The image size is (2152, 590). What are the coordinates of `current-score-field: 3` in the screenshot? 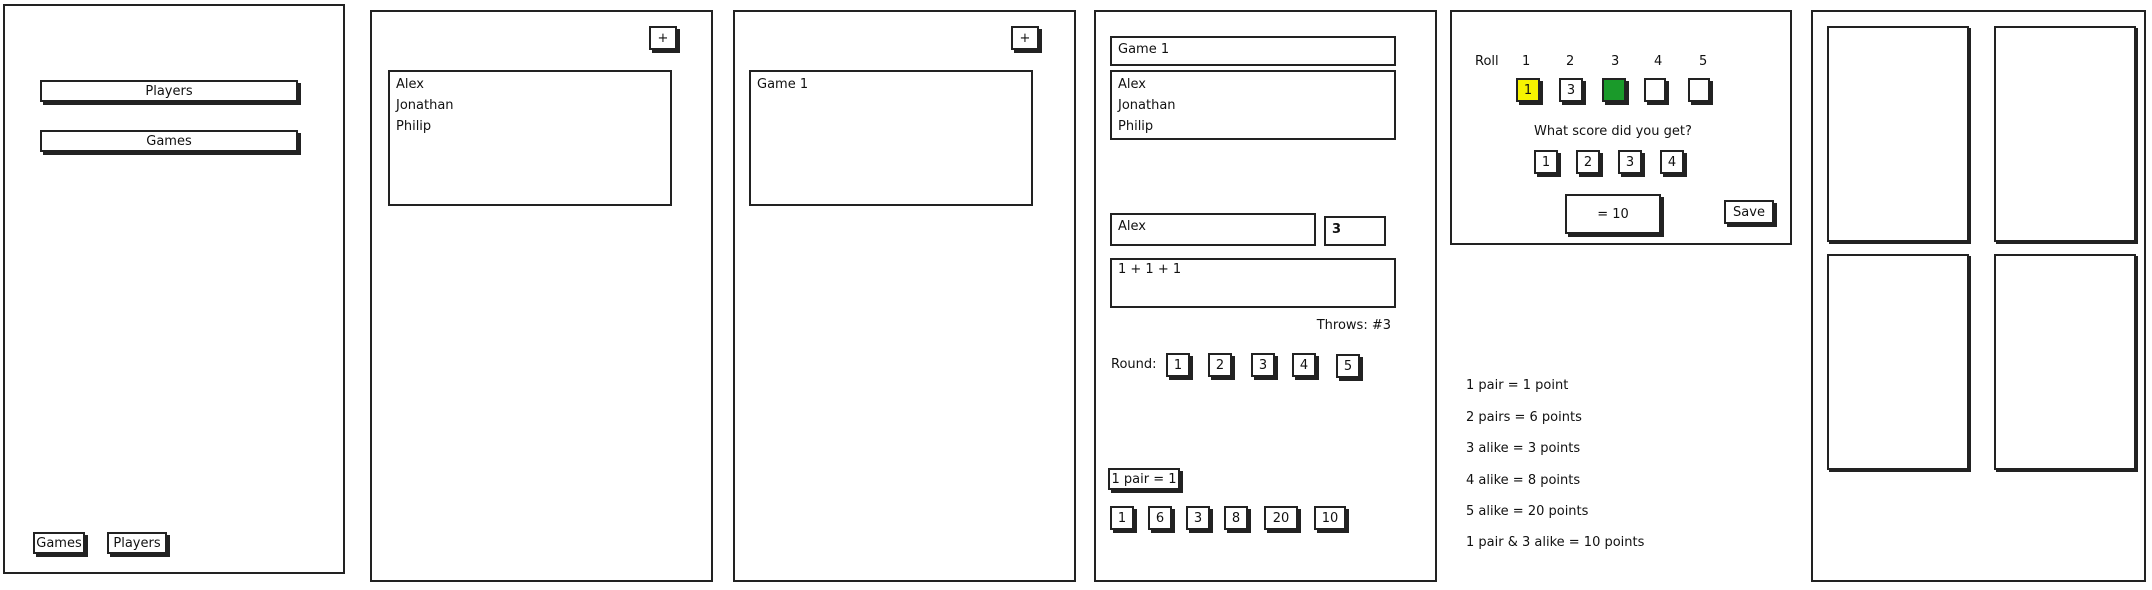 It's located at (1355, 231).